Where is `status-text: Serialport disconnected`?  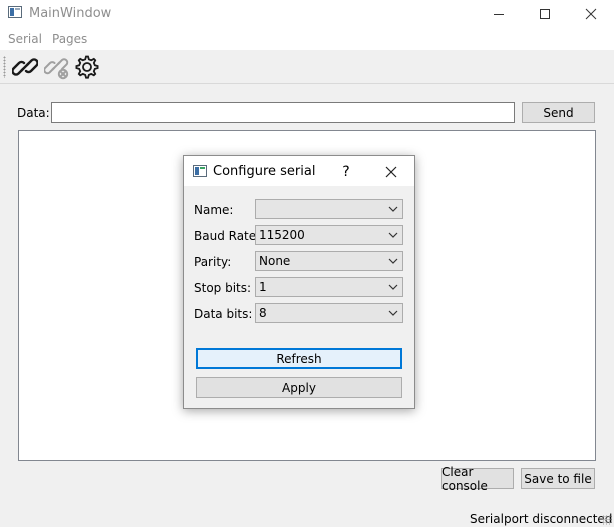 status-text: Serialport disconnected is located at coordinates (541, 519).